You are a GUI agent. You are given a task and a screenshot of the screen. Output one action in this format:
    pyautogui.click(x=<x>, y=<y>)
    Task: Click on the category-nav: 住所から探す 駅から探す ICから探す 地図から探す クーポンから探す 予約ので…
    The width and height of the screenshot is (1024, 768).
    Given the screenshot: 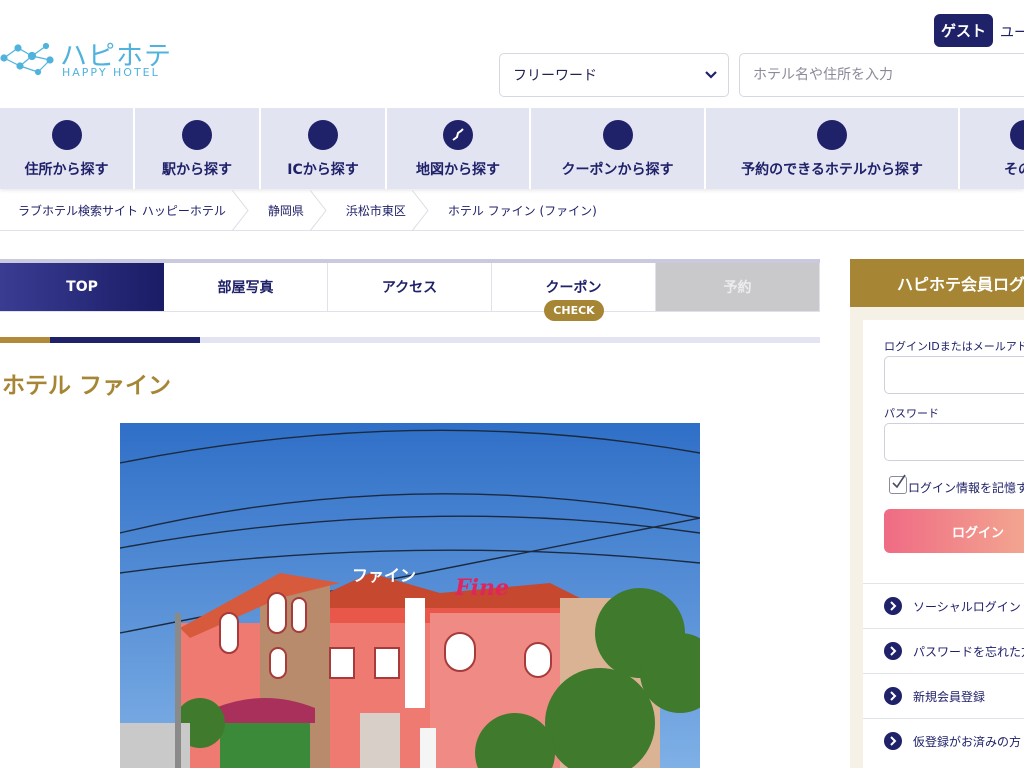 What is the action you would take?
    pyautogui.click(x=512, y=148)
    